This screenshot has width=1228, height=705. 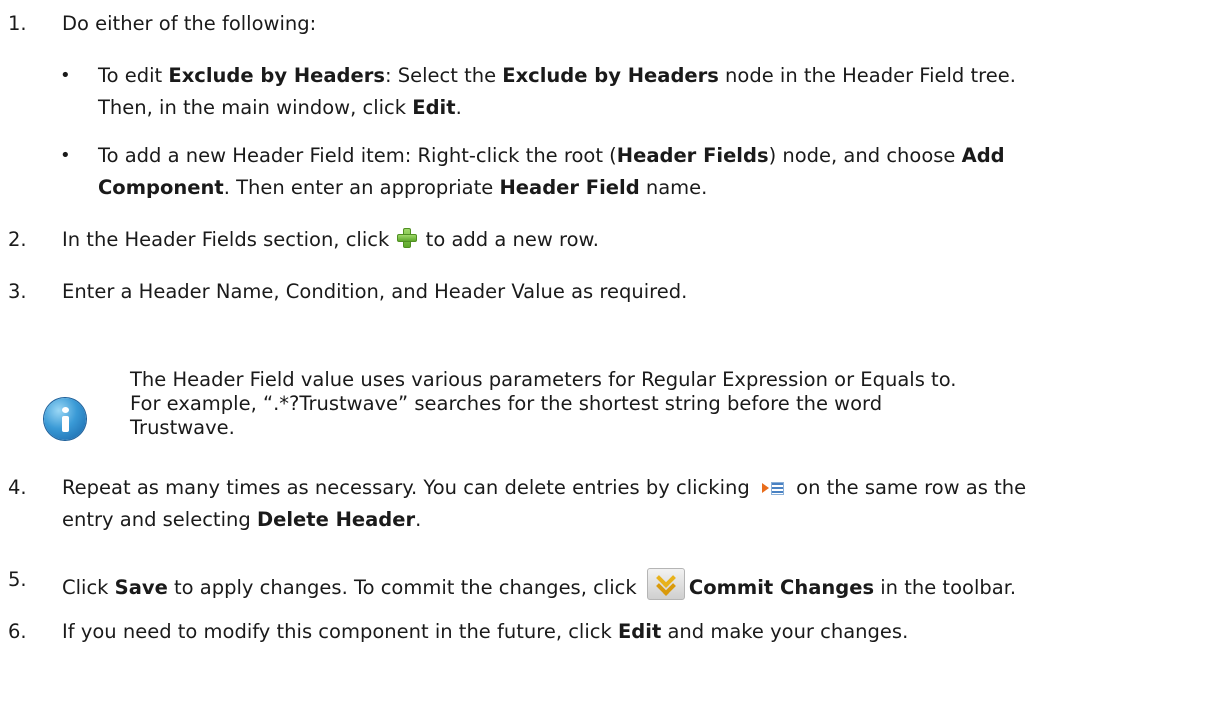 I want to click on row-menu-icon, so click(x=772, y=488).